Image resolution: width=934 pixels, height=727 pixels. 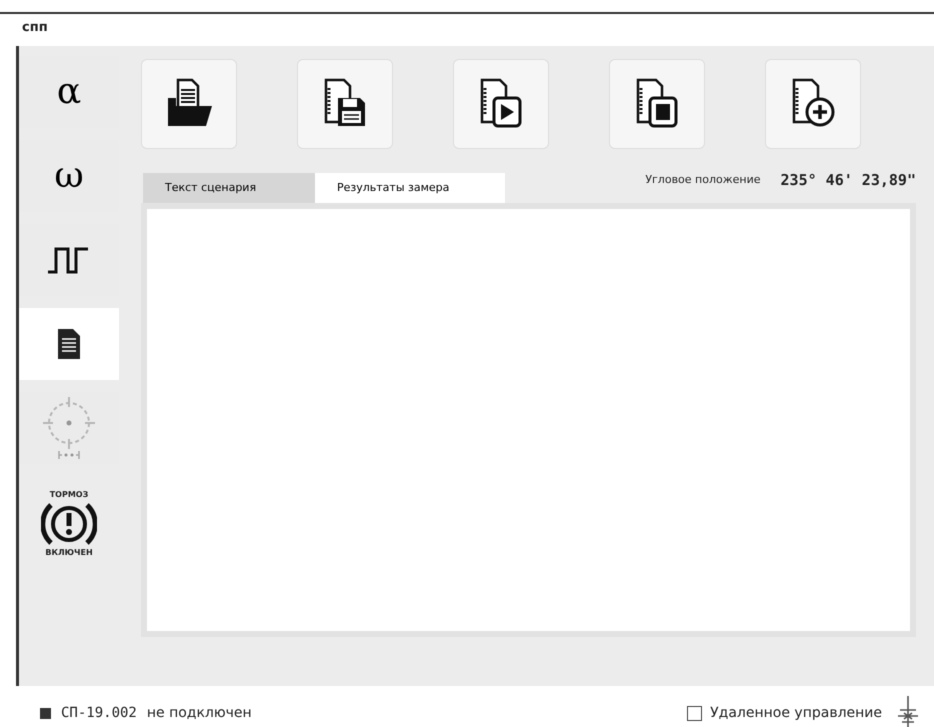 I want to click on angle-value: 235° 46' 23,89", so click(x=848, y=180).